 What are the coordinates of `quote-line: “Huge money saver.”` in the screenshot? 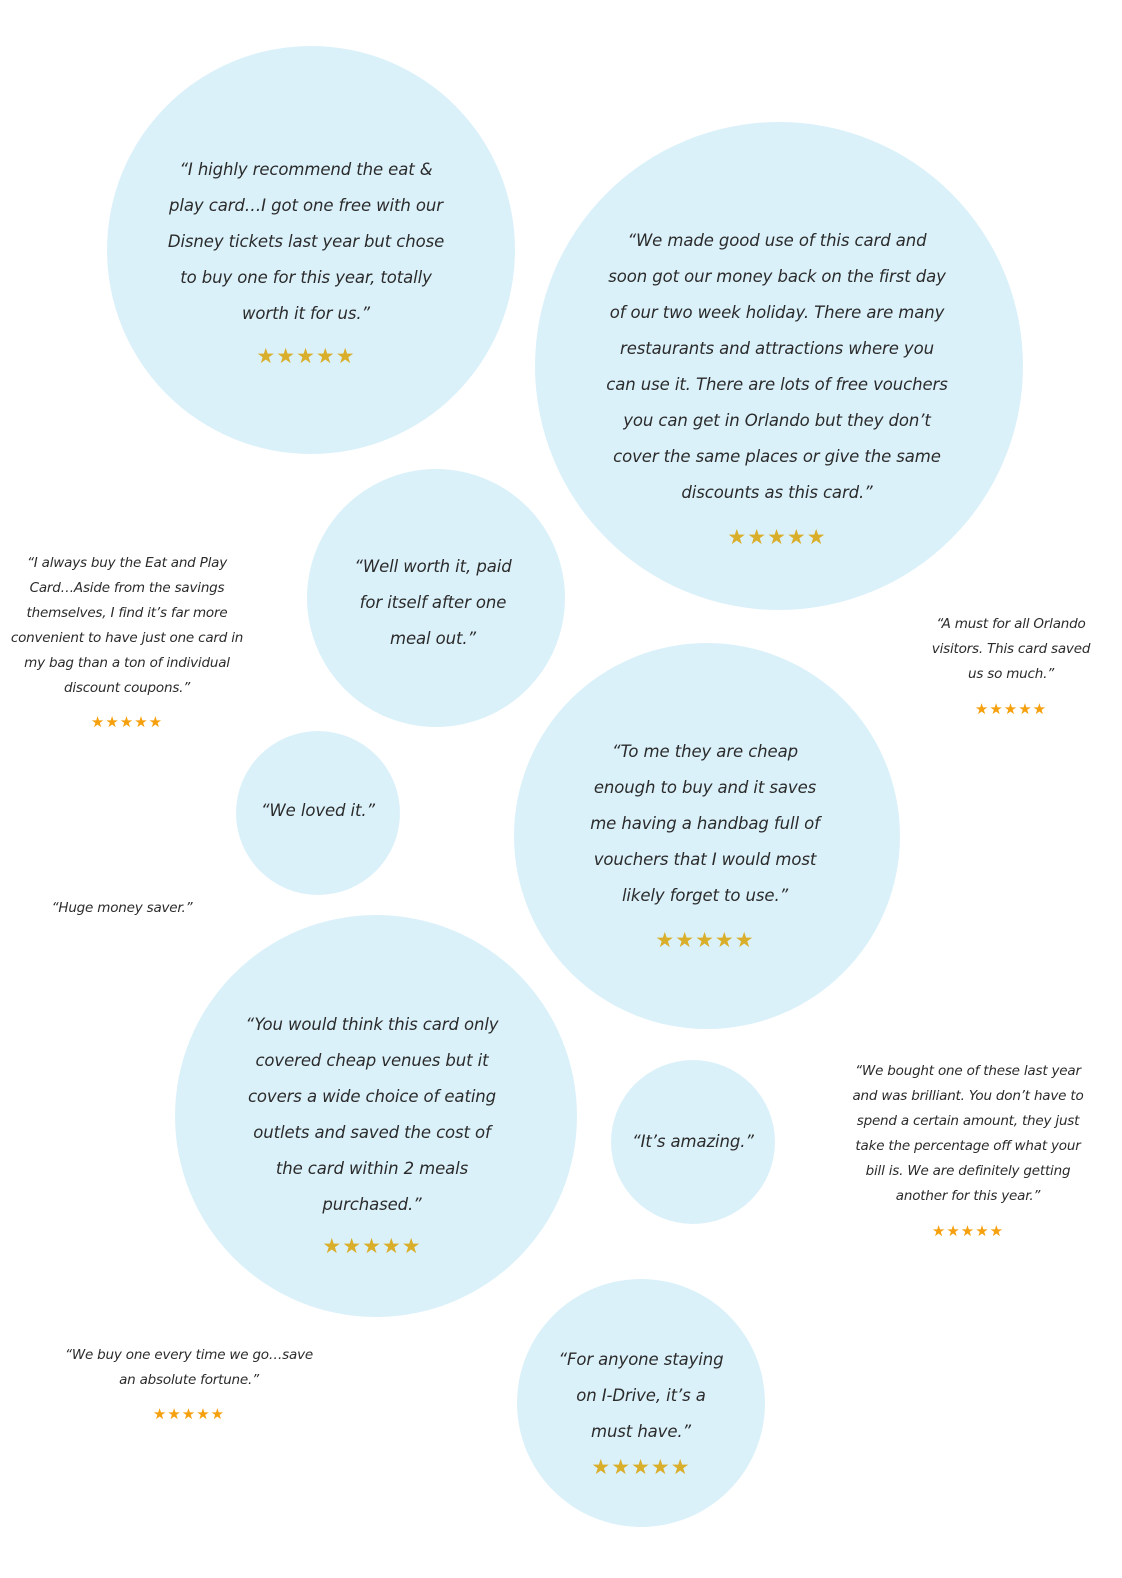 It's located at (122, 907).